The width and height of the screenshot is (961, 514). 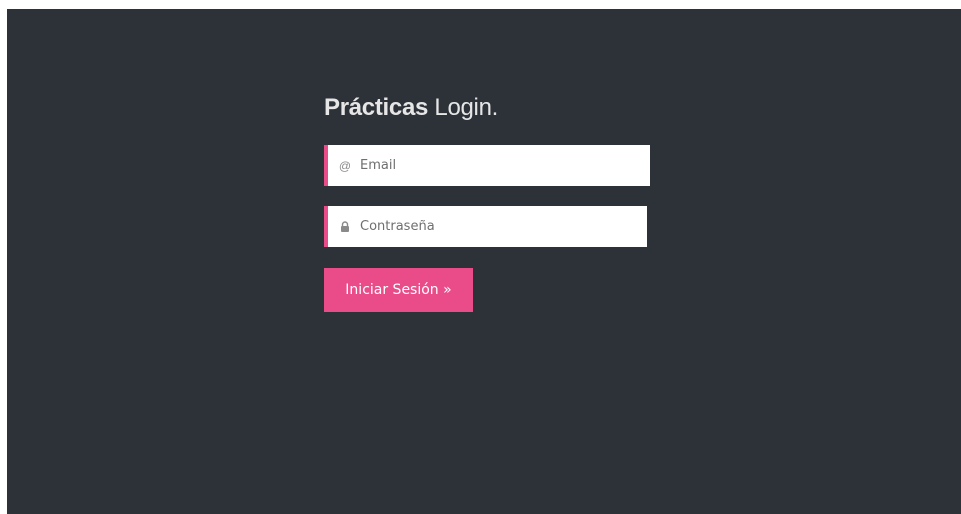 I want to click on login-form: Prácticas Login. @ Iniciar Sesión », so click(x=489, y=202).